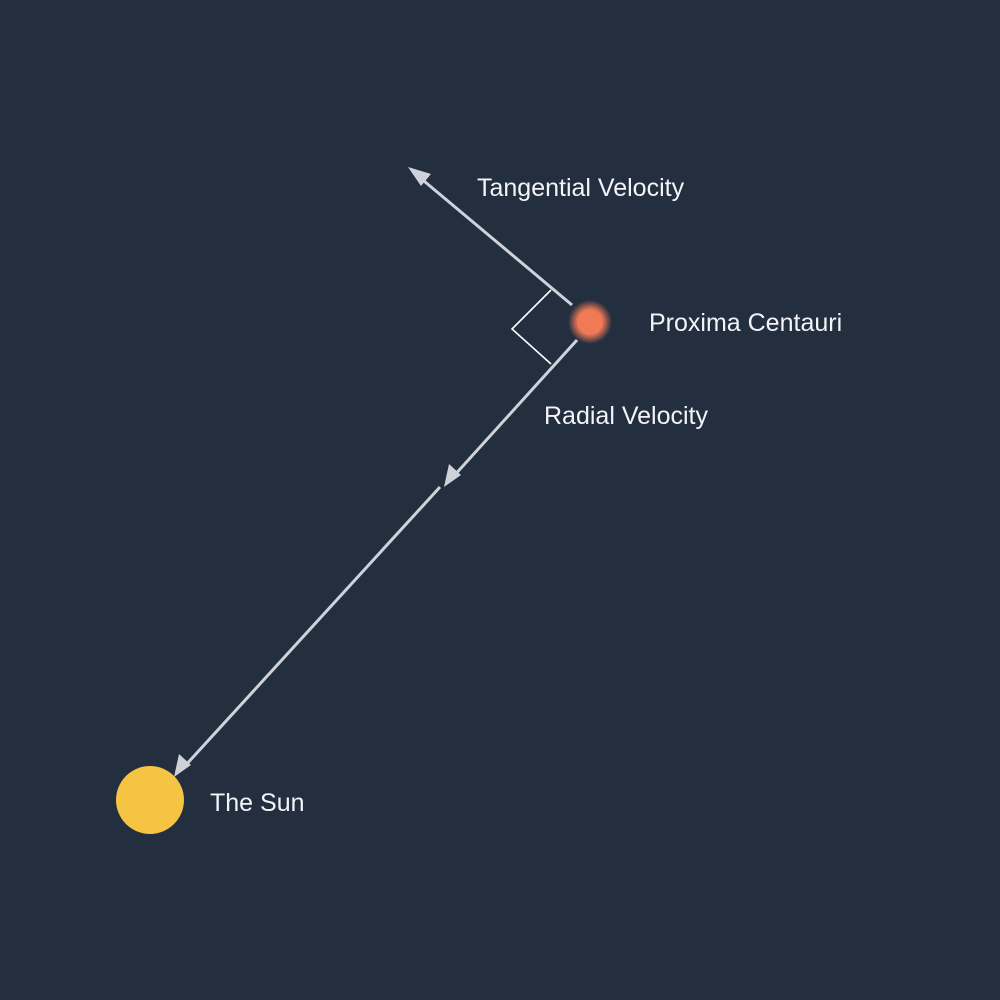  What do you see at coordinates (581, 188) in the screenshot?
I see `tangential-velocity-label: Tangential Velocity` at bounding box center [581, 188].